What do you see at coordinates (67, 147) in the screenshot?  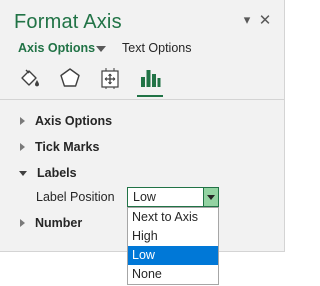 I see `section-label: Tick Marks` at bounding box center [67, 147].